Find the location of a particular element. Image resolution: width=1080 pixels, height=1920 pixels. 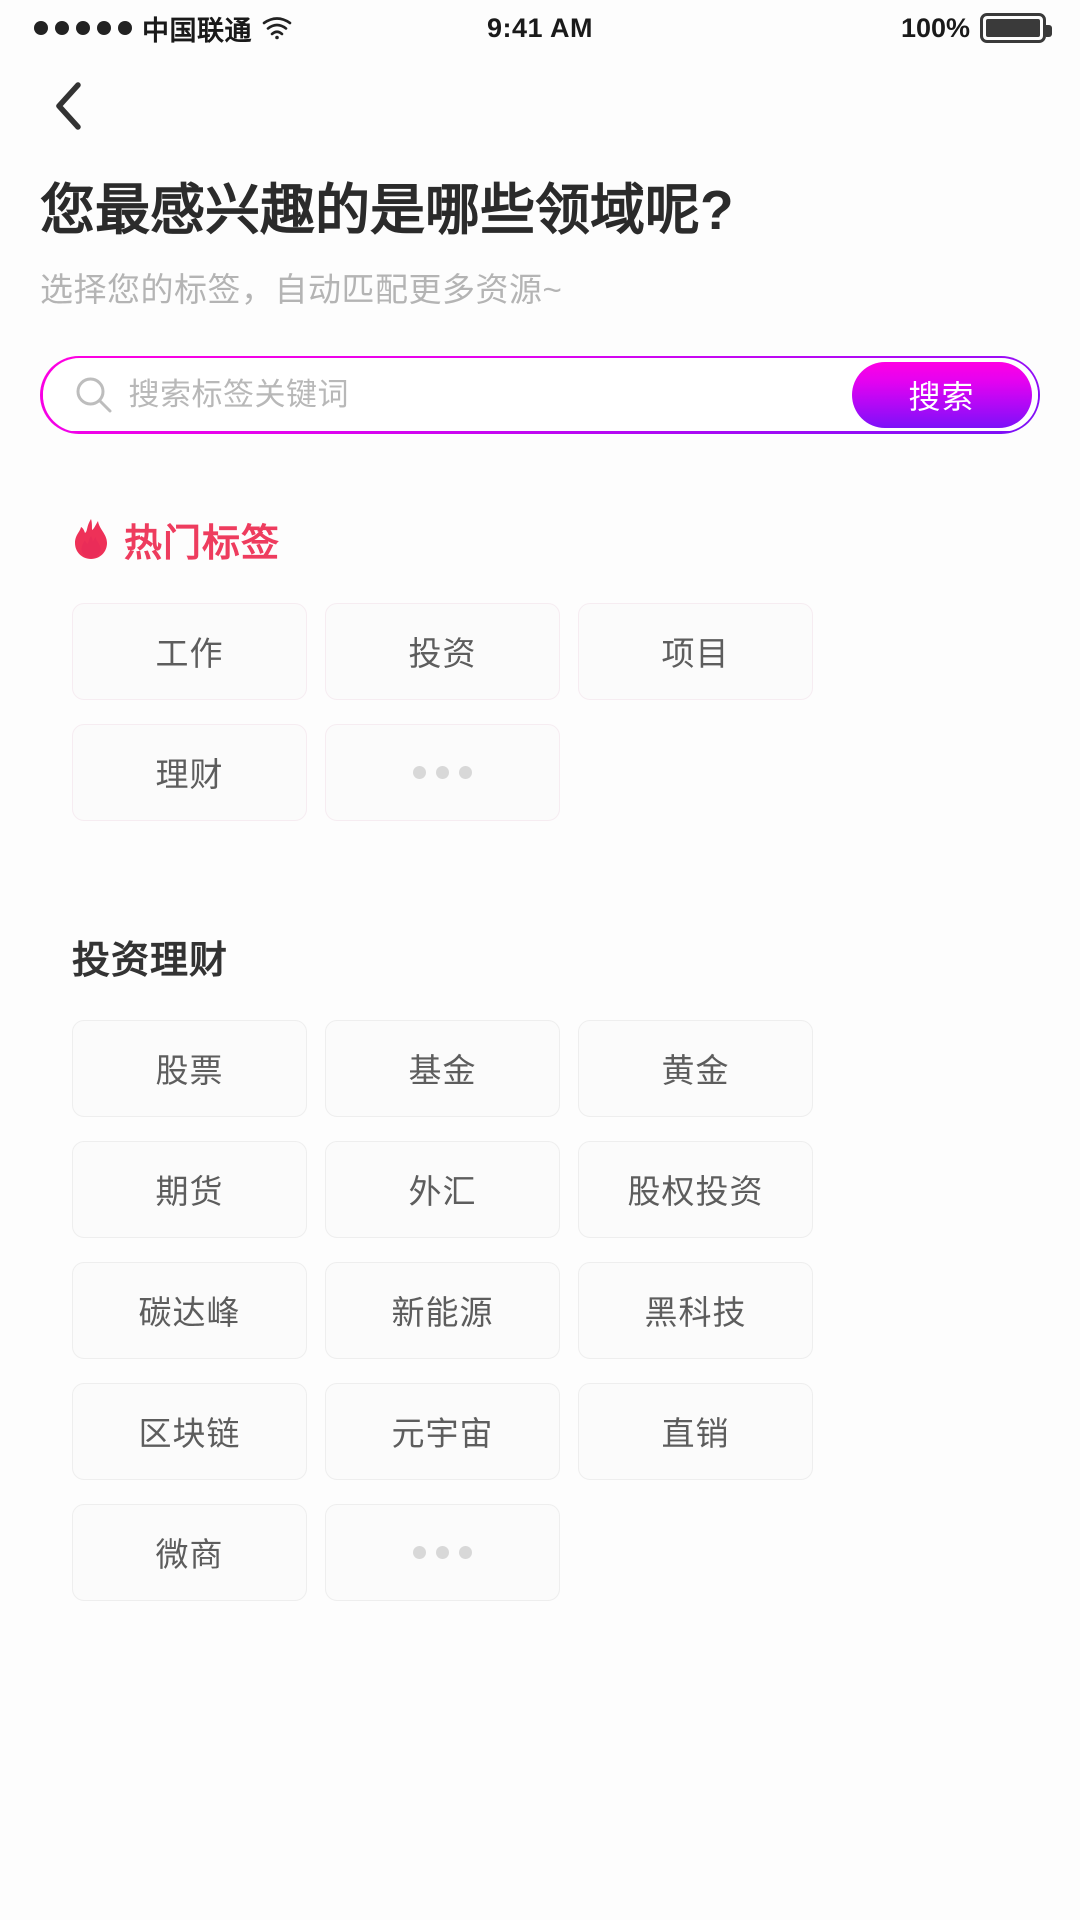

flame-icon is located at coordinates (91, 539).